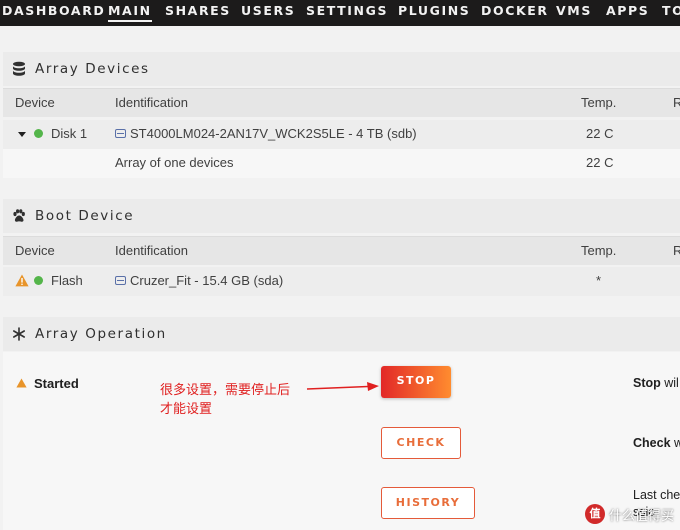 This screenshot has width=680, height=530. Describe the element at coordinates (19, 215) in the screenshot. I see `paw-icon` at that location.